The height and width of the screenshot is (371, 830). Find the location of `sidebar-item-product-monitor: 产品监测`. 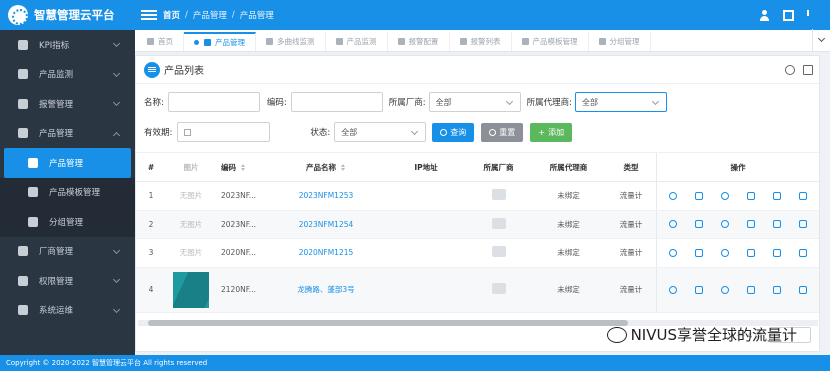

sidebar-item-product-monitor: 产品监测 is located at coordinates (67, 75).